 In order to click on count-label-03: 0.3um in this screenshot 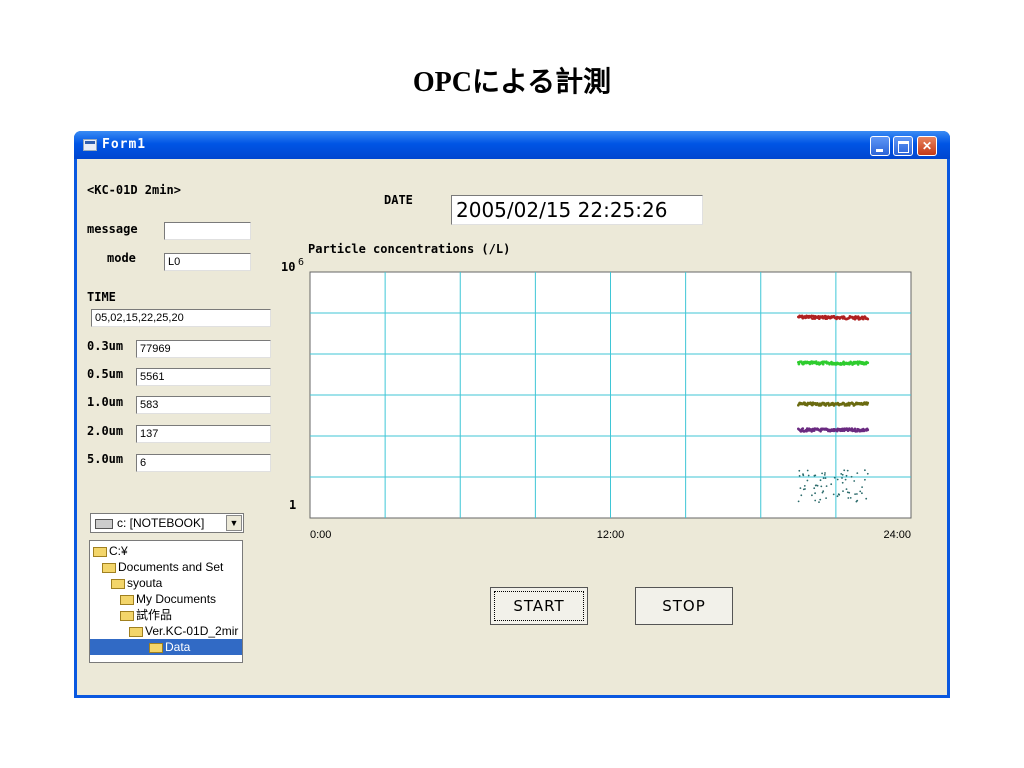, I will do `click(105, 346)`.